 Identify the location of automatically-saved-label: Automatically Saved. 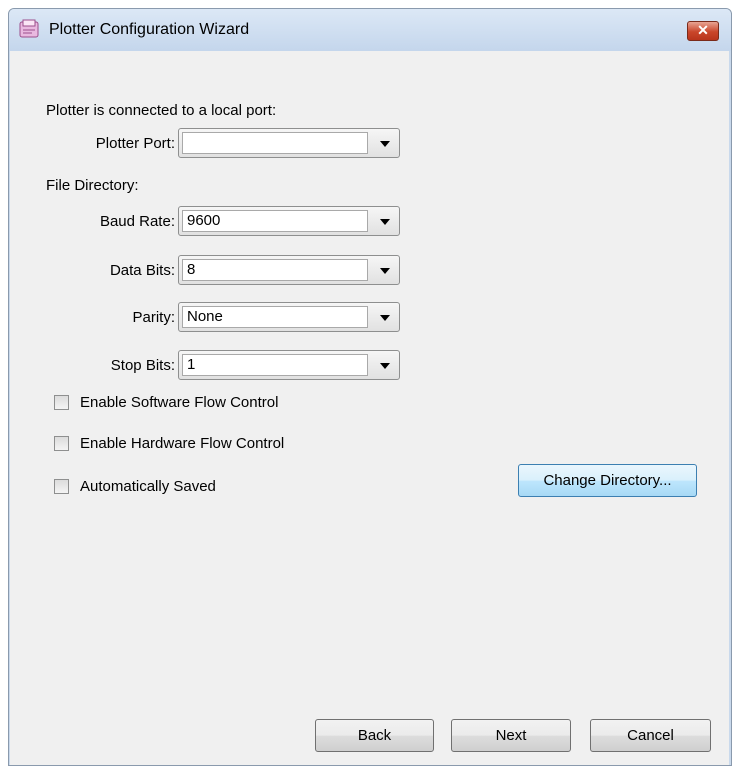
(148, 486).